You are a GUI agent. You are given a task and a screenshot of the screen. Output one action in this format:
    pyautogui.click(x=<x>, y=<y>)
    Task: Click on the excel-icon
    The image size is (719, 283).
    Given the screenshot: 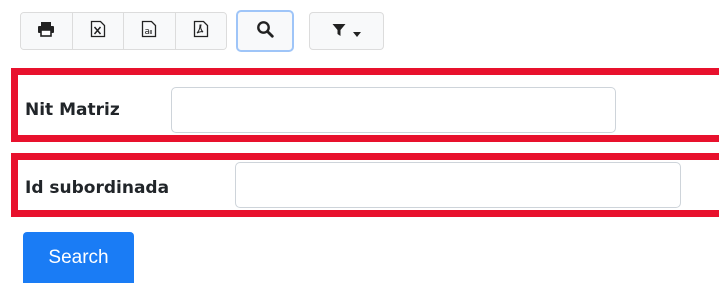 What is the action you would take?
    pyautogui.click(x=98, y=31)
    